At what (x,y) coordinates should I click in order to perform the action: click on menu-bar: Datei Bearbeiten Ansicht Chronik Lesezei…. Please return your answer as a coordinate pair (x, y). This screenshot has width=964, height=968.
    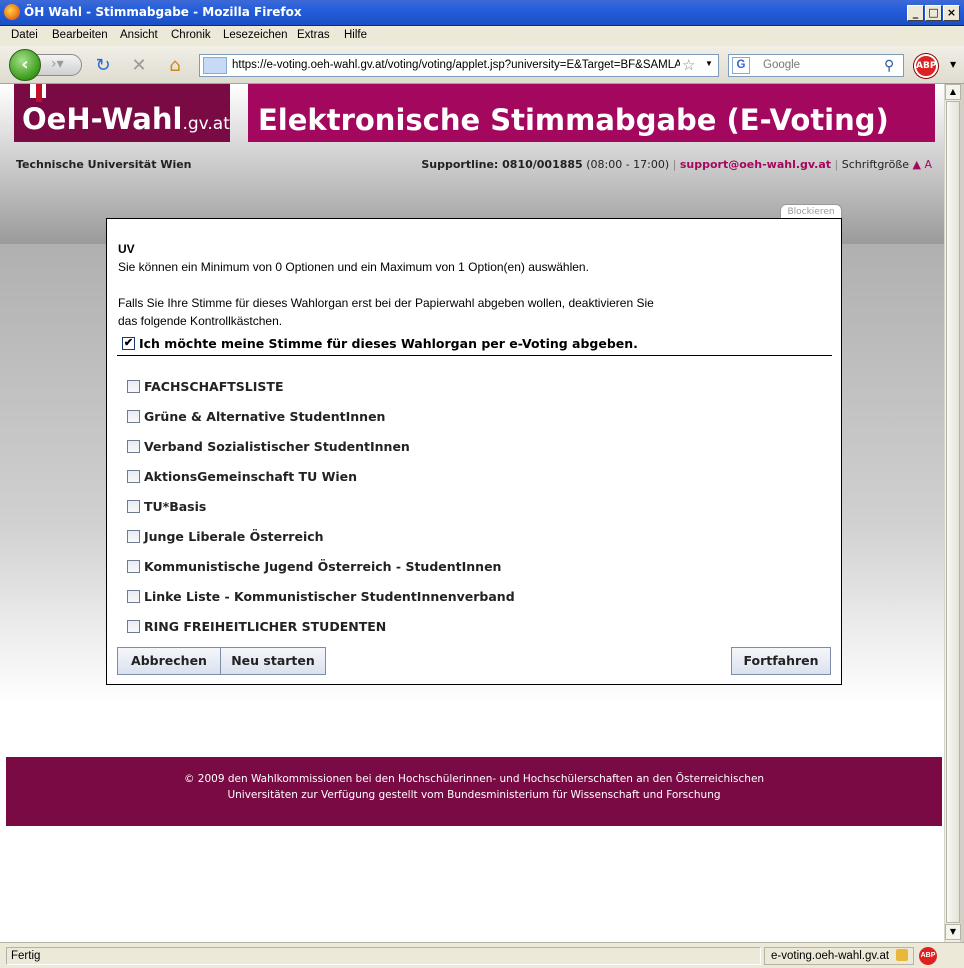
    Looking at the image, I should click on (482, 36).